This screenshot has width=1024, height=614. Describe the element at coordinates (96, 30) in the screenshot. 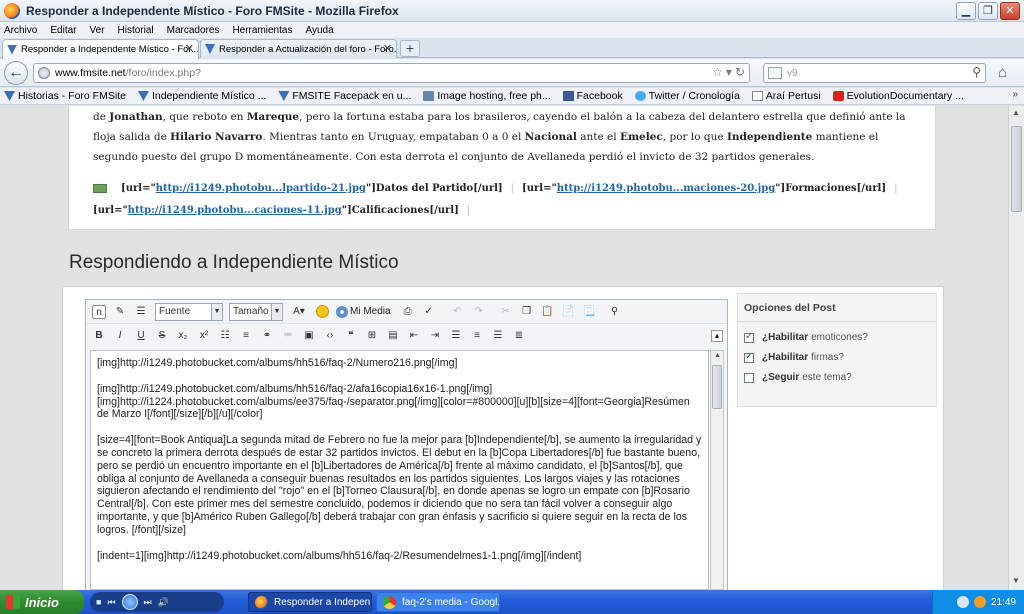

I see `menu-ver: Ver` at that location.